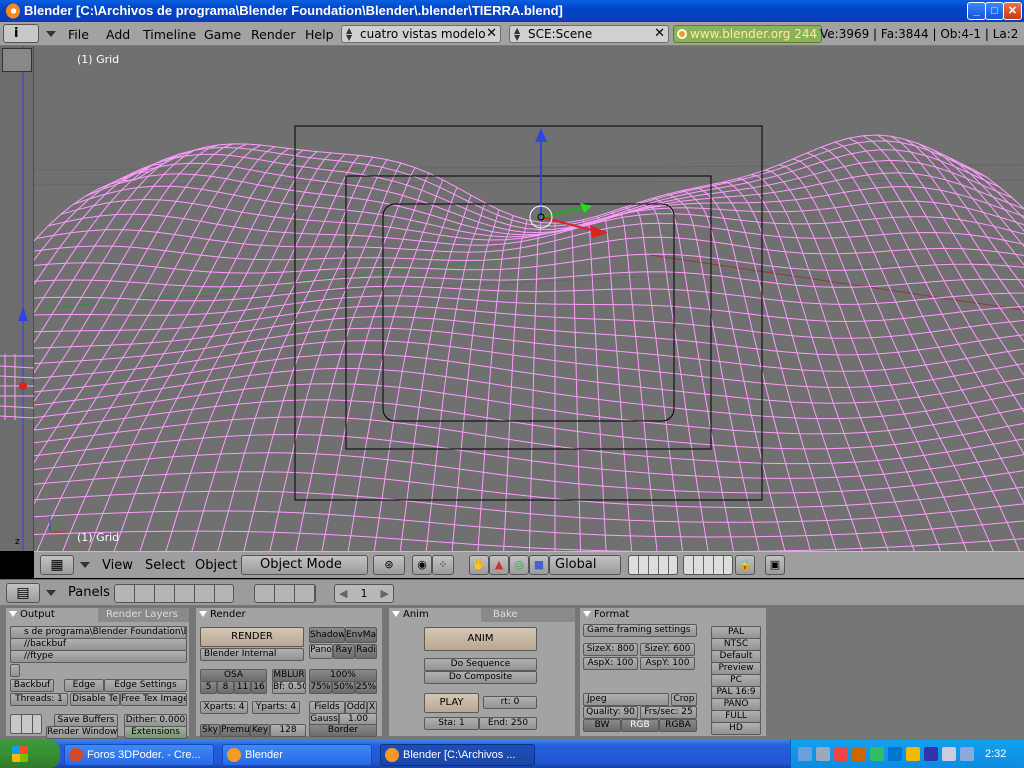 Image resolution: width=1024 pixels, height=768 pixels. Describe the element at coordinates (118, 34) in the screenshot. I see `menu-add: Add` at that location.